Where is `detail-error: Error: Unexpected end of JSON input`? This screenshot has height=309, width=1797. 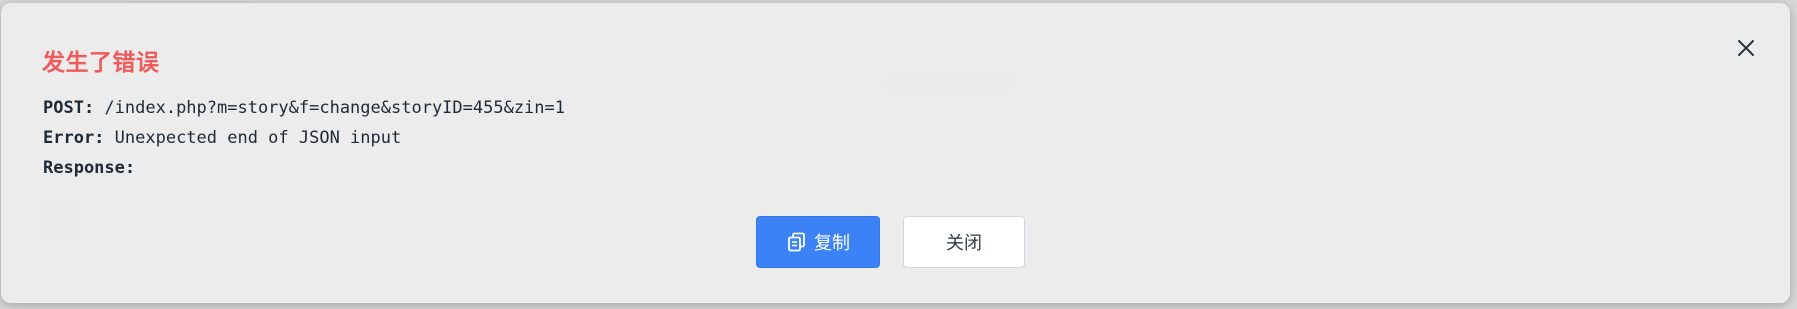 detail-error: Error: Unexpected end of JSON input is located at coordinates (222, 138).